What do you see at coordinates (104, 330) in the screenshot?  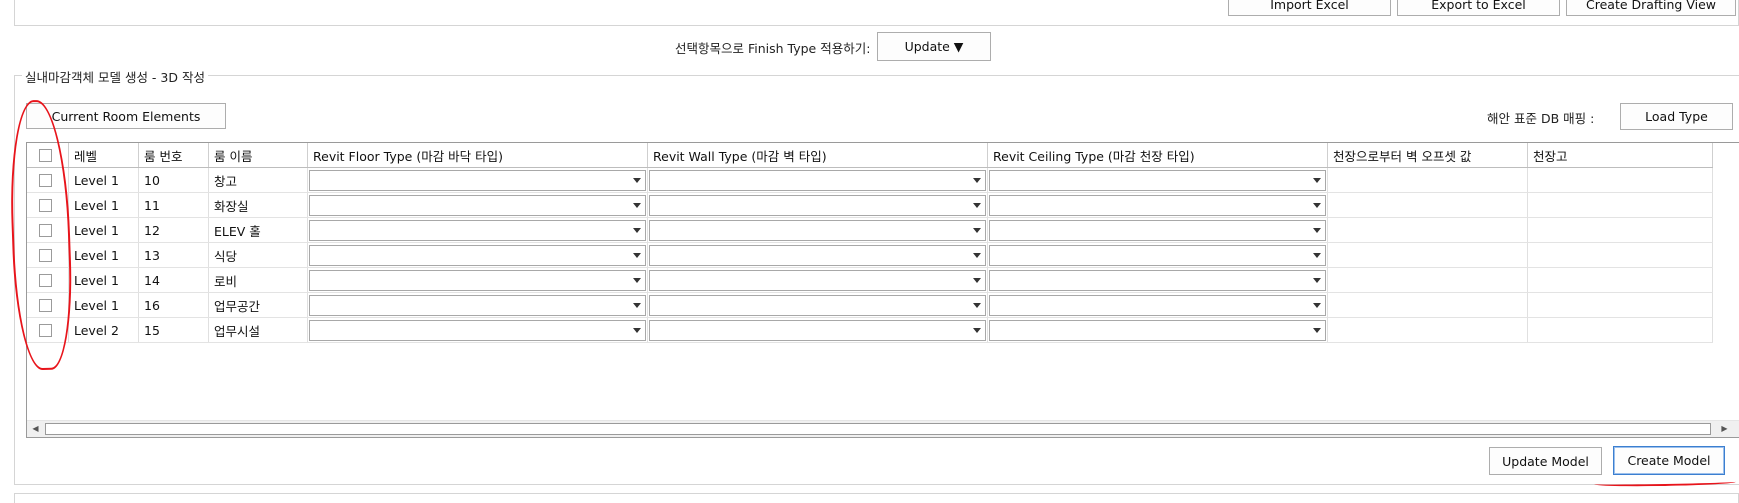 I see `level-cell: Level 2` at bounding box center [104, 330].